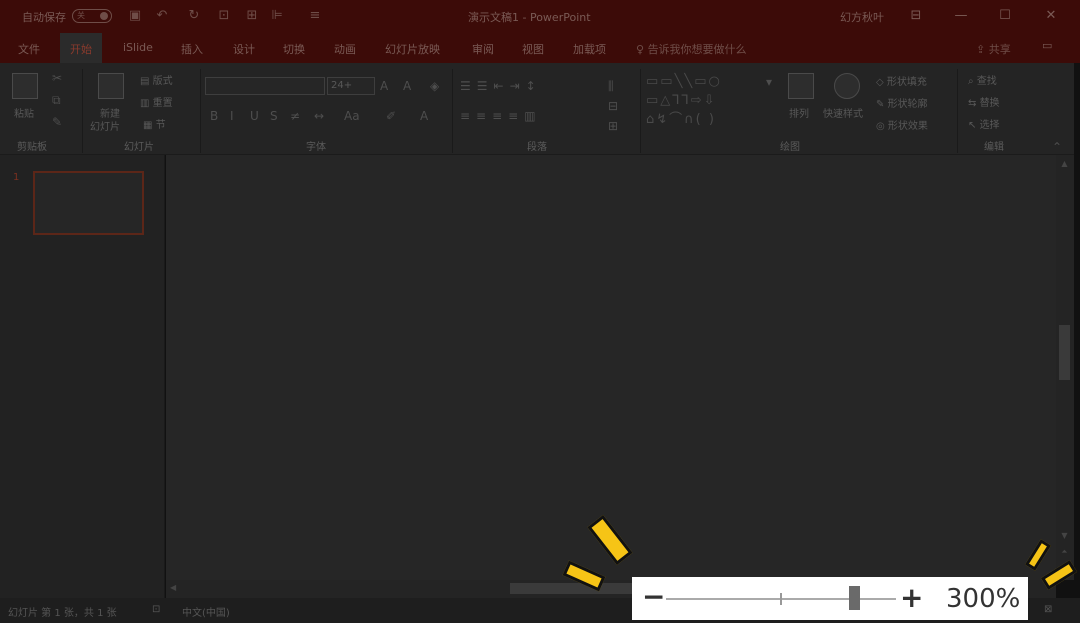  Describe the element at coordinates (916, 16) in the screenshot. I see `ribbon-display-options-icon: ⊟` at that location.